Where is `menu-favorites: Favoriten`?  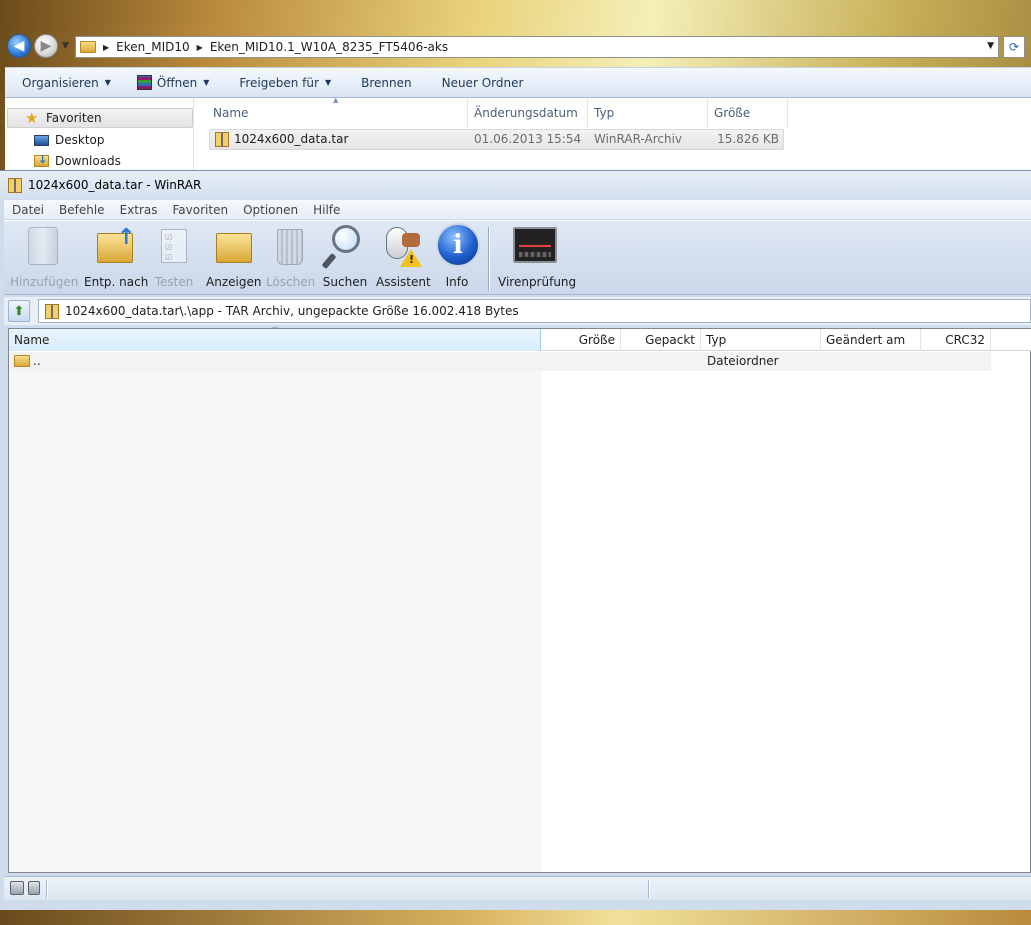 menu-favorites: Favoriten is located at coordinates (200, 210).